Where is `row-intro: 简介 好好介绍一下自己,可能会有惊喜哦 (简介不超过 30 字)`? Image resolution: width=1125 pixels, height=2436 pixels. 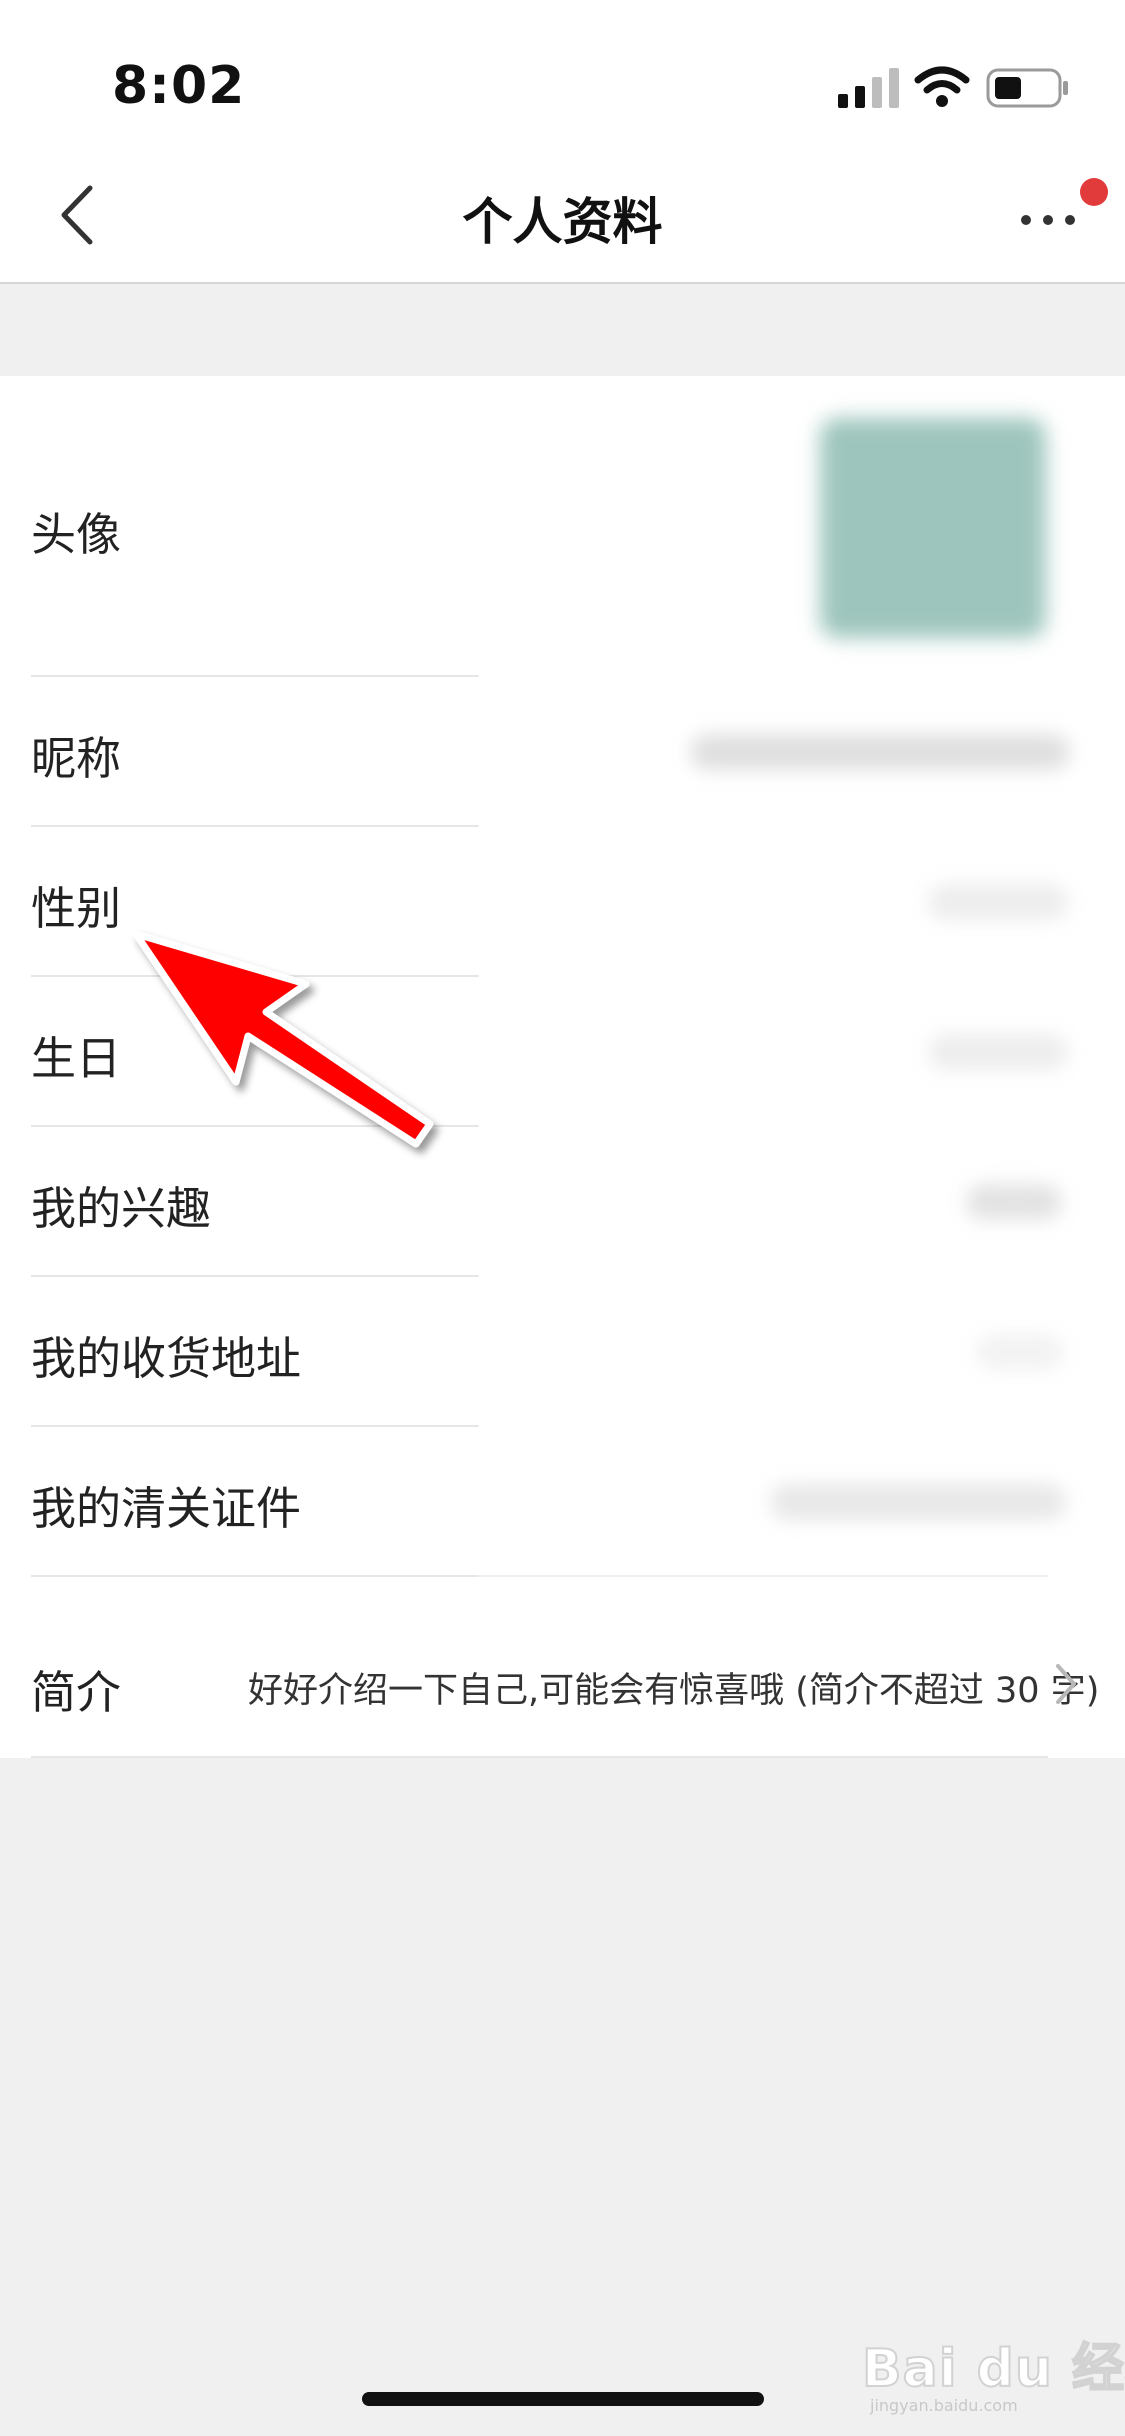
row-intro: 简介 好好介绍一下自己,可能会有惊喜哦 (简介不超过 30 字) is located at coordinates (562, 1668).